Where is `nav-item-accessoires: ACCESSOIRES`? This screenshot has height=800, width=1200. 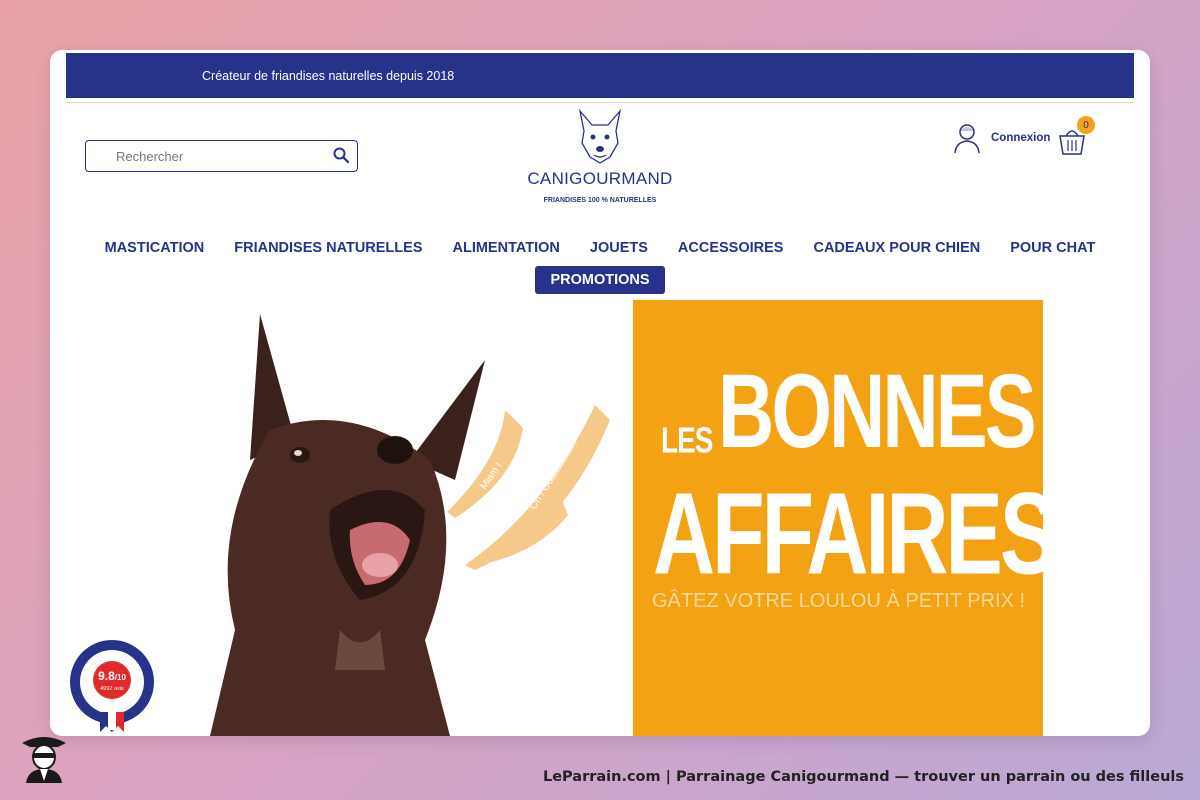 nav-item-accessoires: ACCESSOIRES is located at coordinates (731, 248).